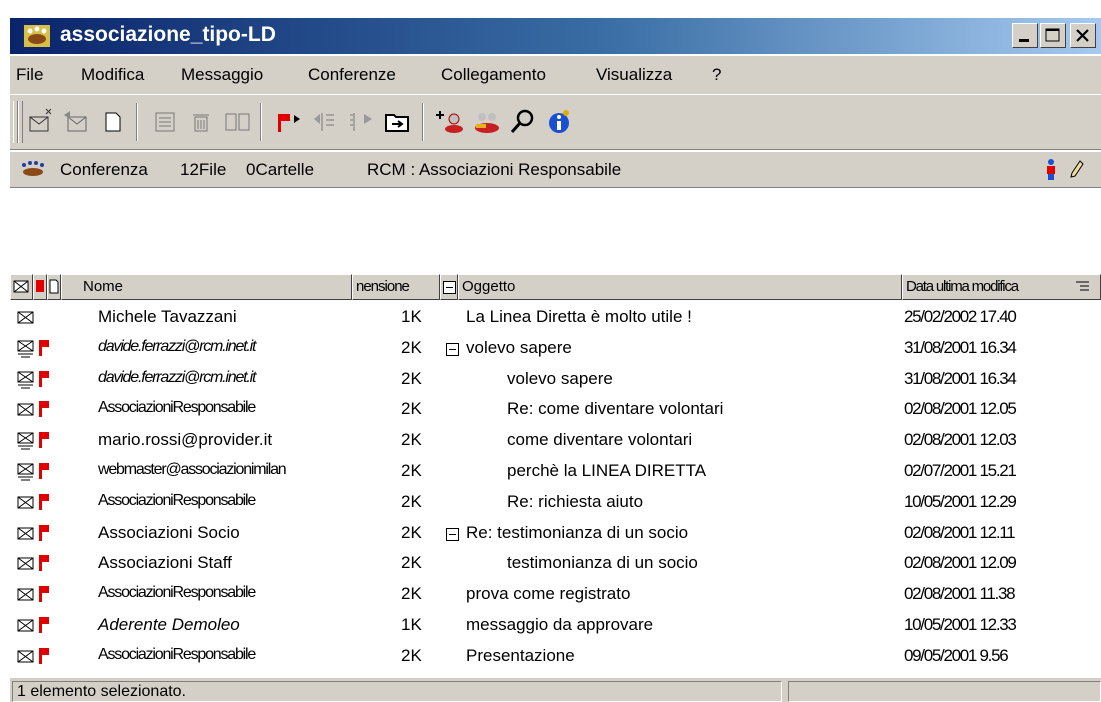 This screenshot has width=1101, height=702. What do you see at coordinates (523, 122) in the screenshot?
I see `search-button` at bounding box center [523, 122].